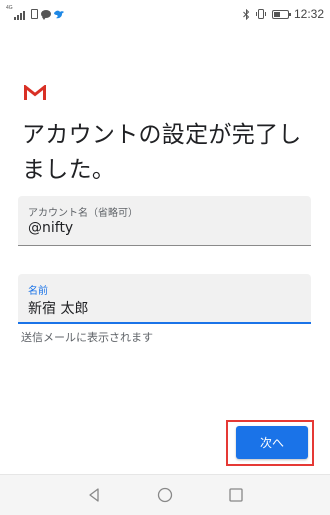 This screenshot has height=515, width=330. What do you see at coordinates (35, 92) in the screenshot?
I see `gmail-logo` at bounding box center [35, 92].